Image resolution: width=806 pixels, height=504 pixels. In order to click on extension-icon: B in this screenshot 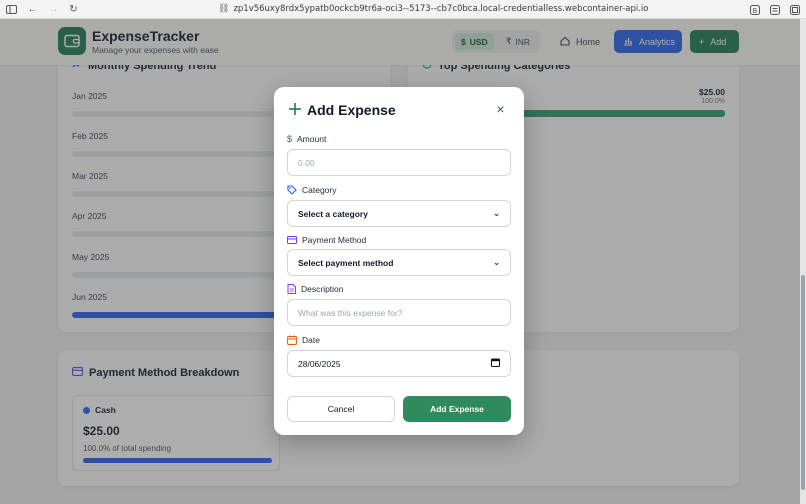, I will do `click(754, 9)`.